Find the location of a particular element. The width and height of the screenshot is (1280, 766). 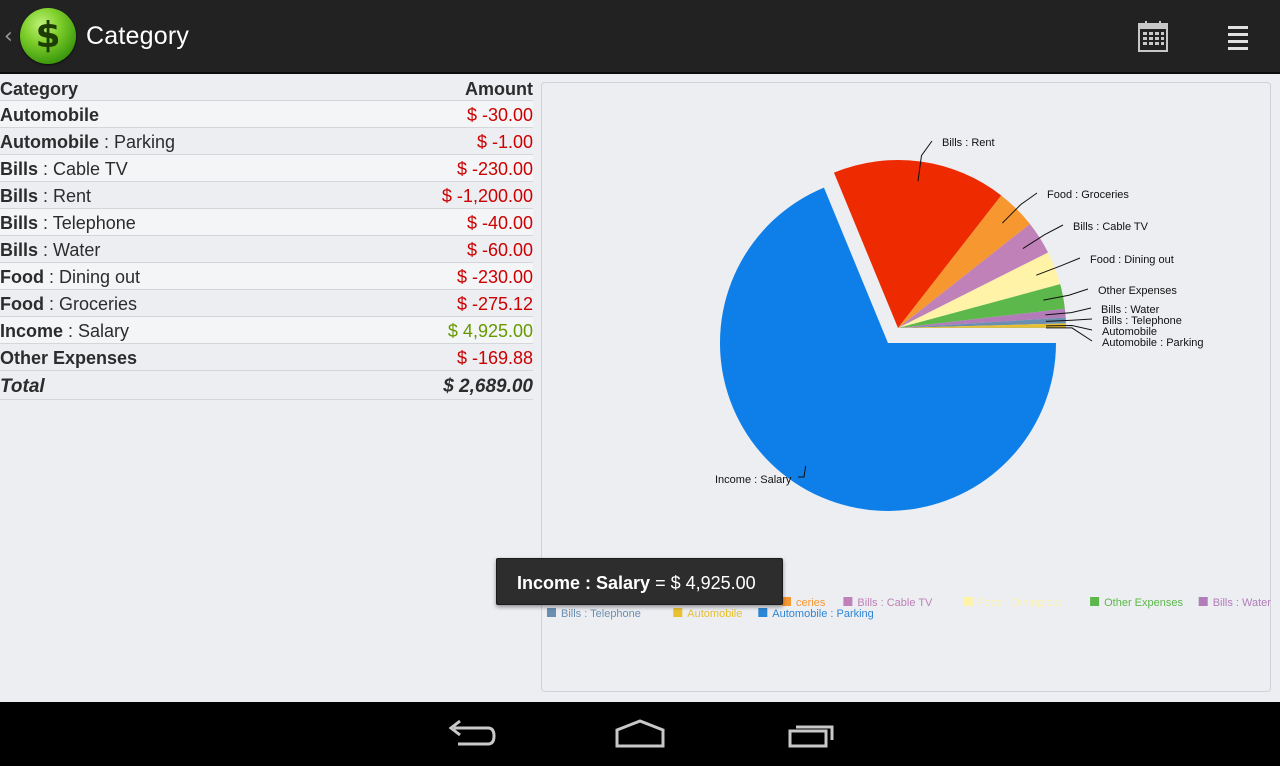

row-child: : Water is located at coordinates (69, 250).